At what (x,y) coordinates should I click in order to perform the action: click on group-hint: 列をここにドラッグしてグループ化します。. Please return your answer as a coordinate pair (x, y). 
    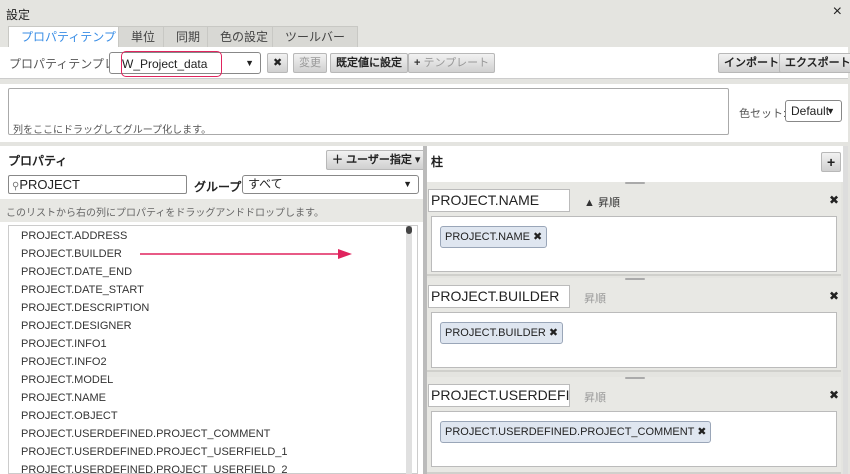
    Looking at the image, I should click on (112, 130).